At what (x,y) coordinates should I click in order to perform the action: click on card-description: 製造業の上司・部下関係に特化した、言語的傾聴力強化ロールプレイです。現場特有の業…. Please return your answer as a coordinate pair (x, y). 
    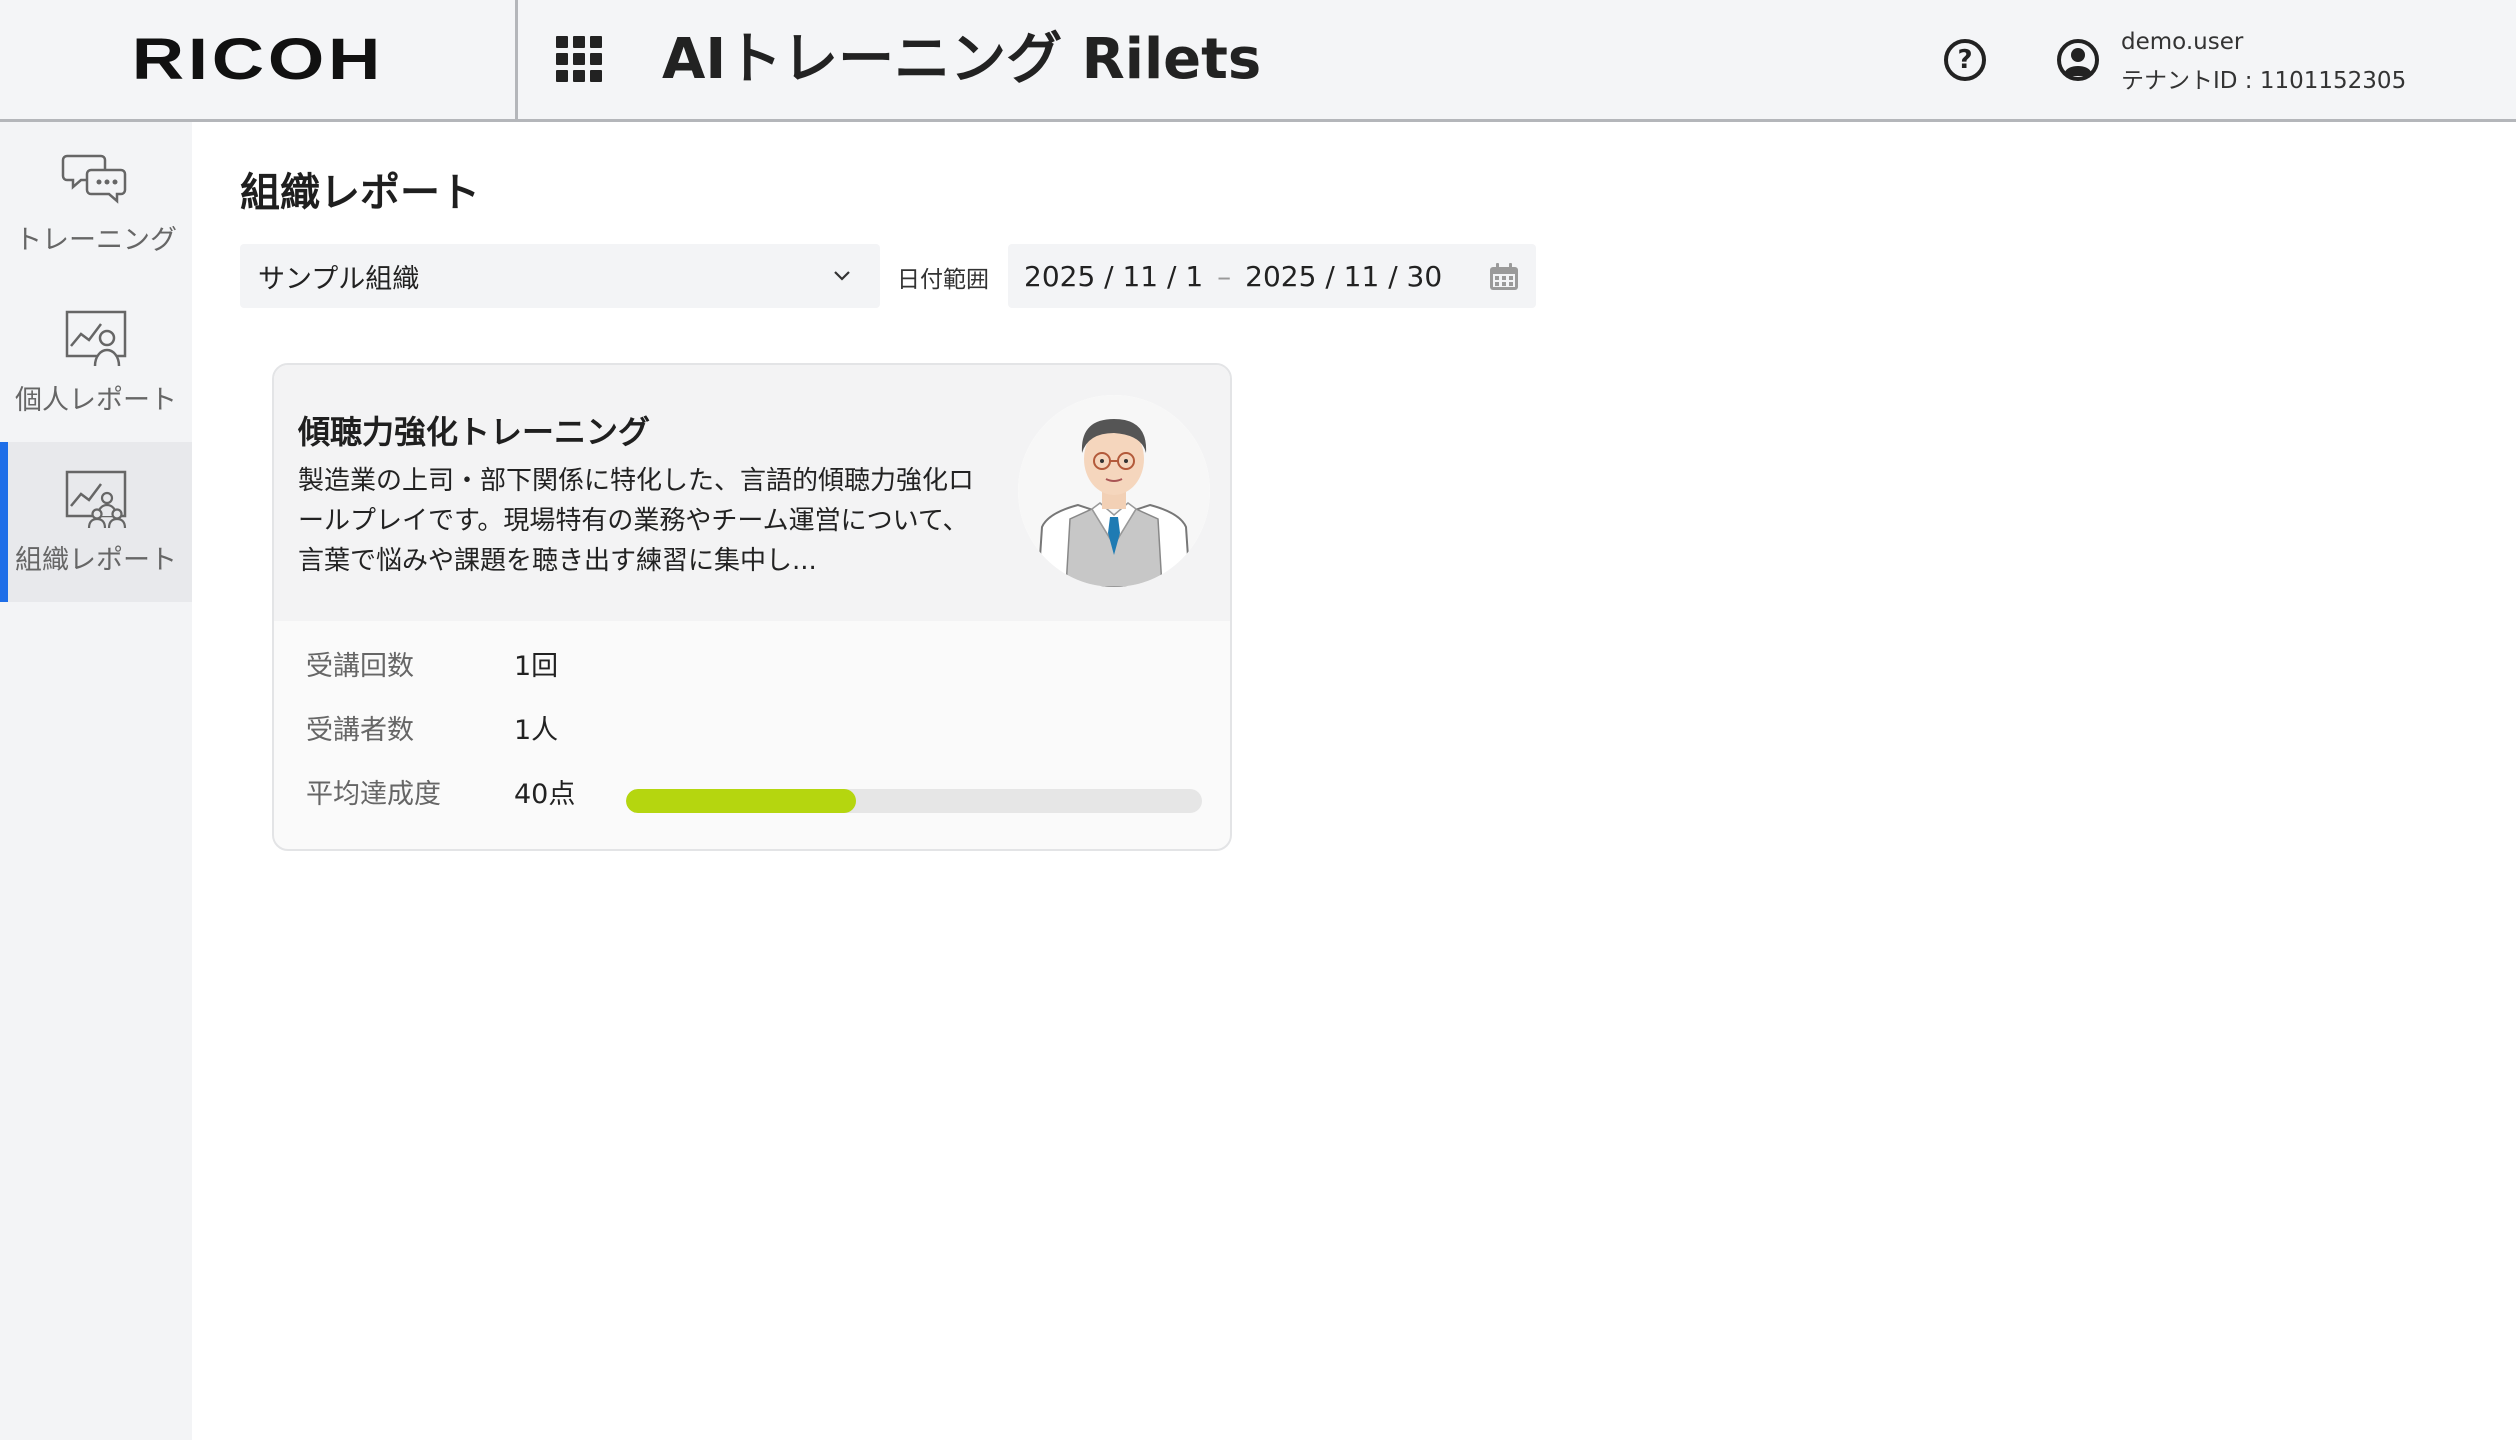
    Looking at the image, I should click on (636, 521).